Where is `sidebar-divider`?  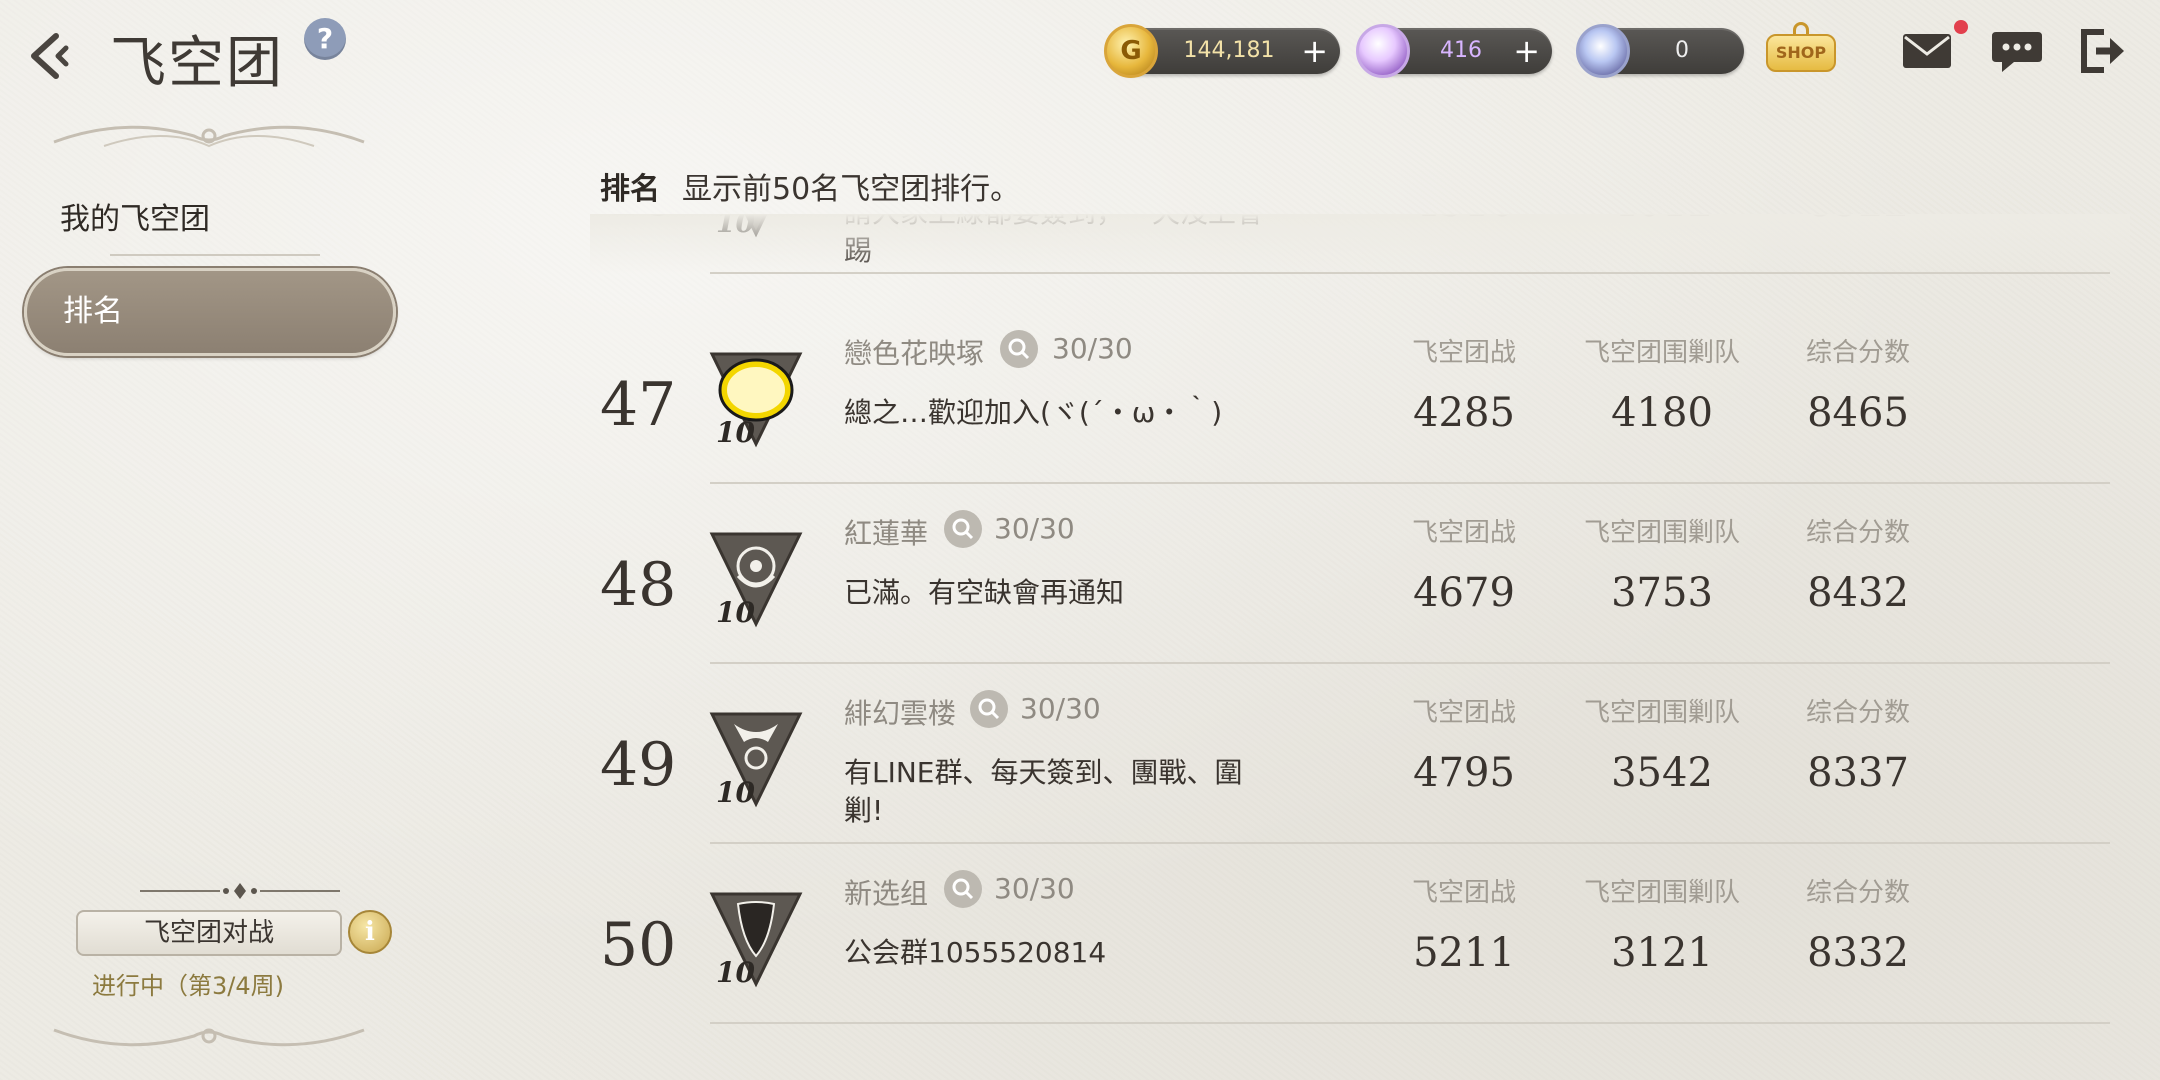 sidebar-divider is located at coordinates (215, 255).